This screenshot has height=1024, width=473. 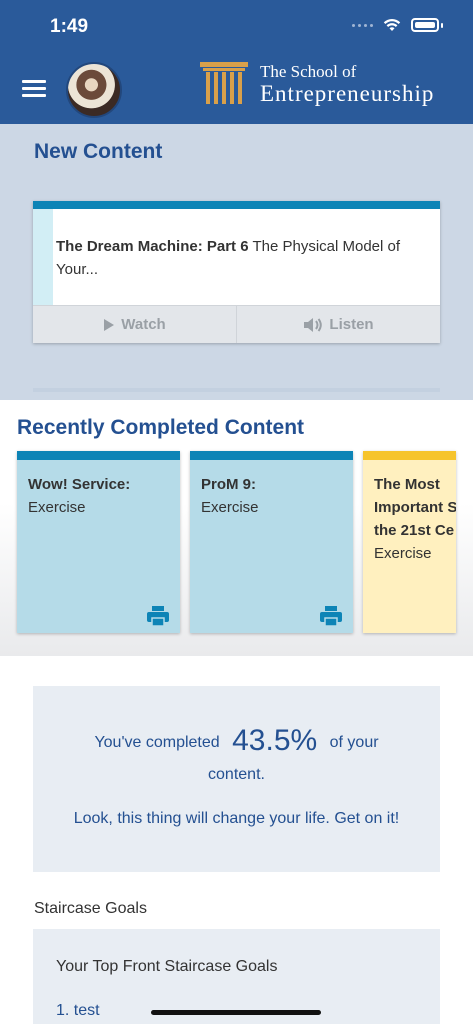 I want to click on new-content-title: New Content, so click(x=98, y=151).